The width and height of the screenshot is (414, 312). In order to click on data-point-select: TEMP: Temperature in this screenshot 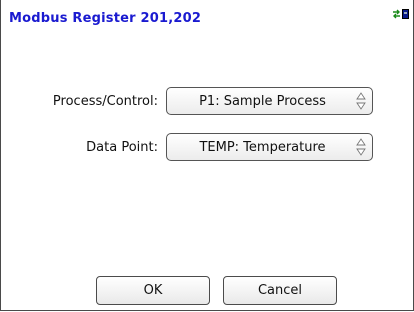, I will do `click(269, 147)`.